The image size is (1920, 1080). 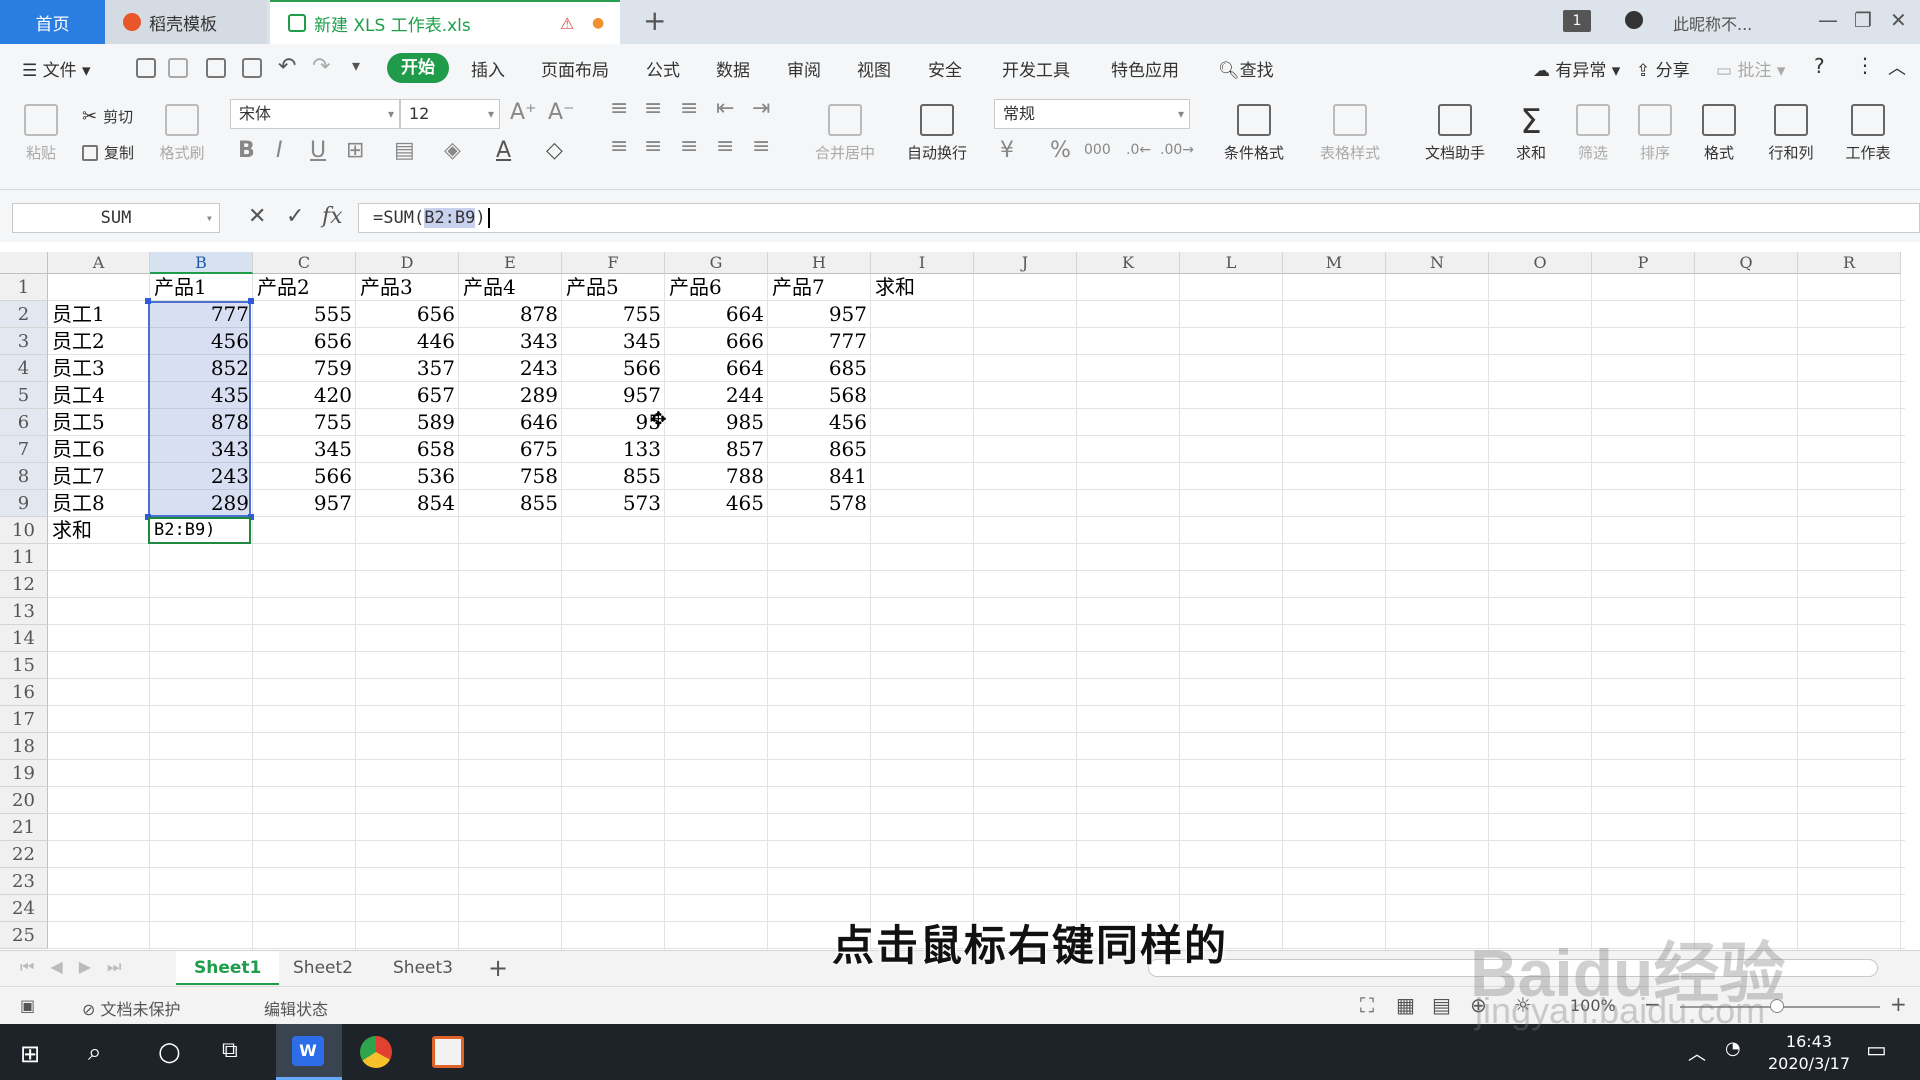 What do you see at coordinates (201, 422) in the screenshot?
I see `value-cell: 878` at bounding box center [201, 422].